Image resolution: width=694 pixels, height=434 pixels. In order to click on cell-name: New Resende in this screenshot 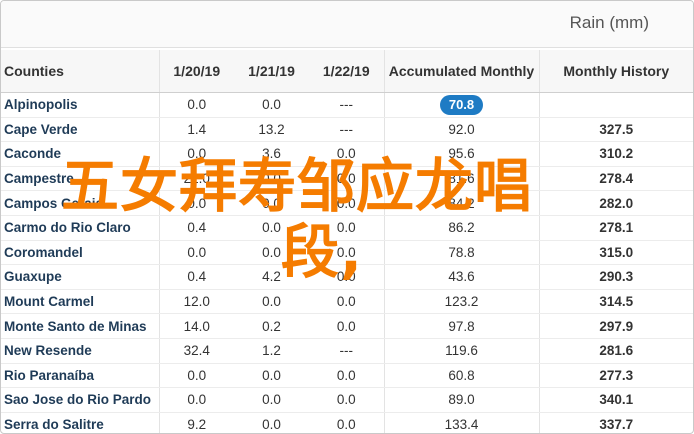, I will do `click(80, 351)`.